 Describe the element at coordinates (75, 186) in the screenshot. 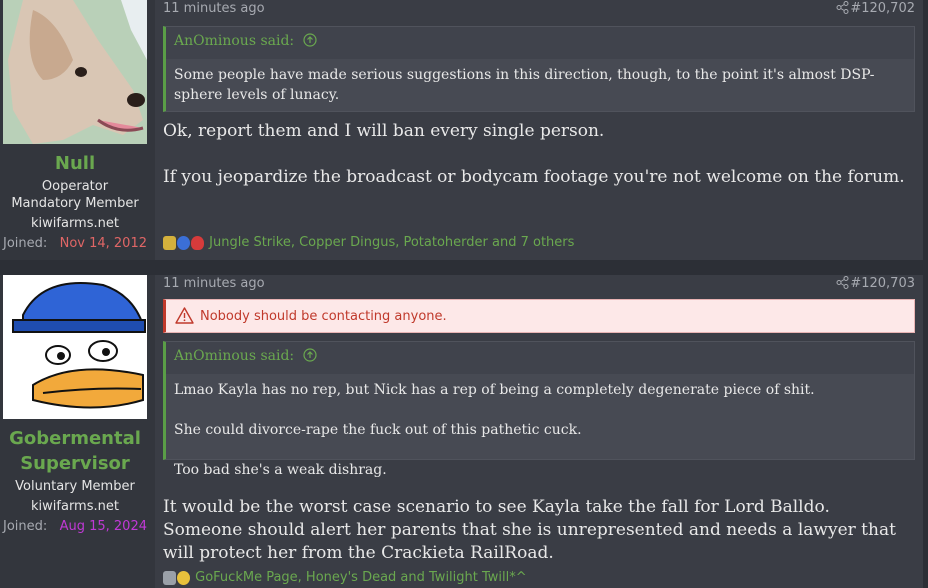

I see `user-title: Ooperator` at that location.